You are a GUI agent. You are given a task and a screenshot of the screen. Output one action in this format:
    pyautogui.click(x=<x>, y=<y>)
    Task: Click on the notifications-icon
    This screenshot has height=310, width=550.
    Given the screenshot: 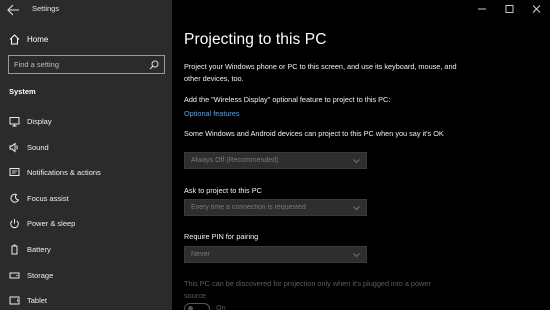 What is the action you would take?
    pyautogui.click(x=14, y=172)
    